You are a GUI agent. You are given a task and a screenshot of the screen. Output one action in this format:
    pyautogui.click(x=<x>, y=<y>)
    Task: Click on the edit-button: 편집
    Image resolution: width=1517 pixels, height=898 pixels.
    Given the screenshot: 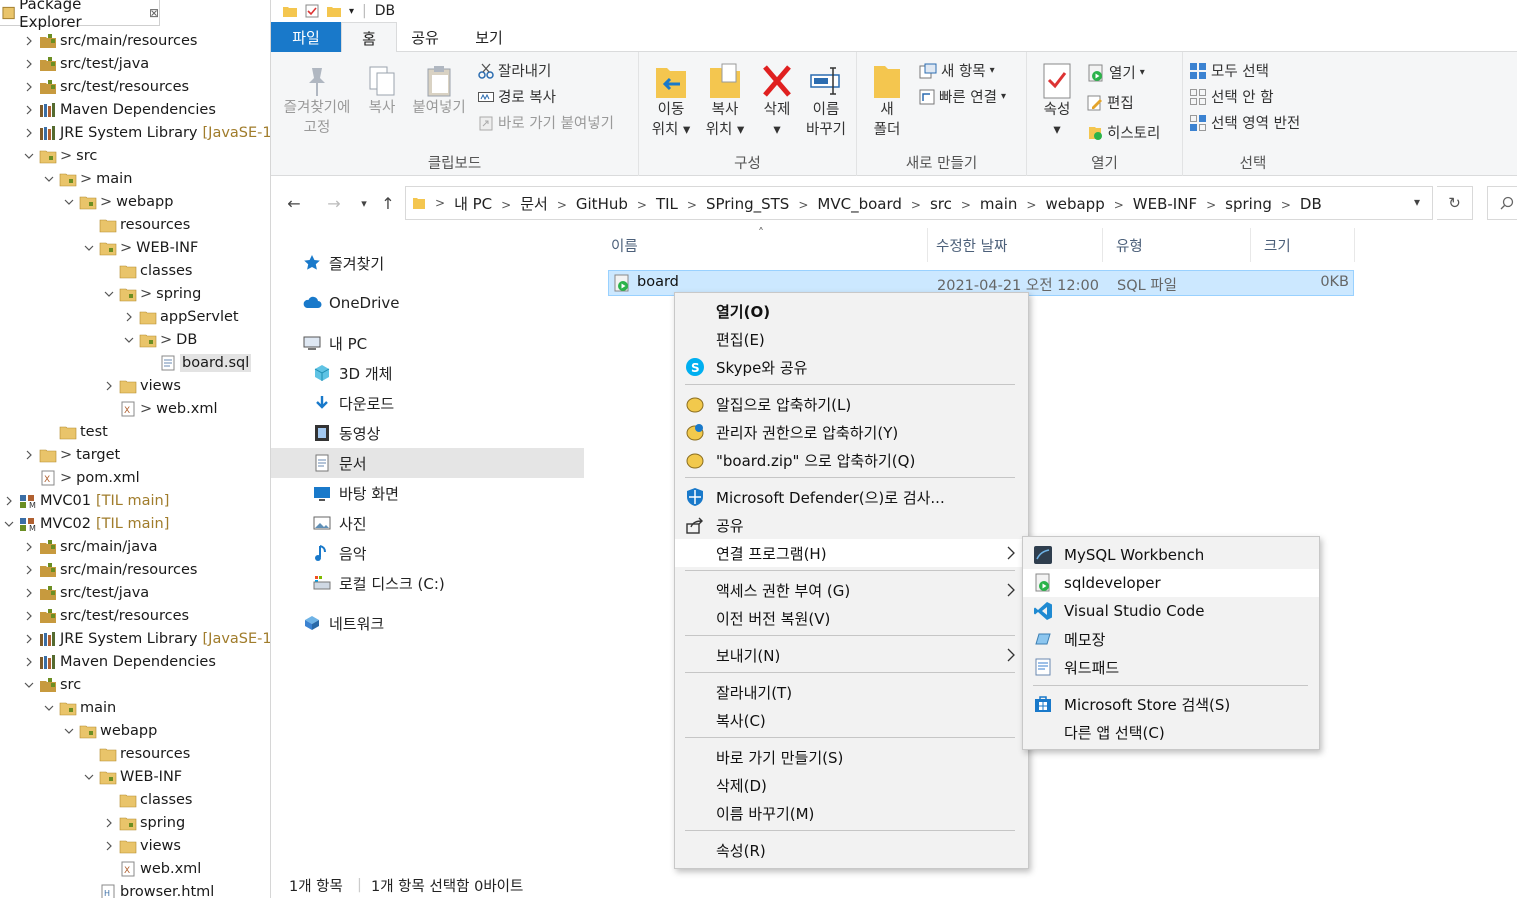 What is the action you would take?
    pyautogui.click(x=1110, y=102)
    